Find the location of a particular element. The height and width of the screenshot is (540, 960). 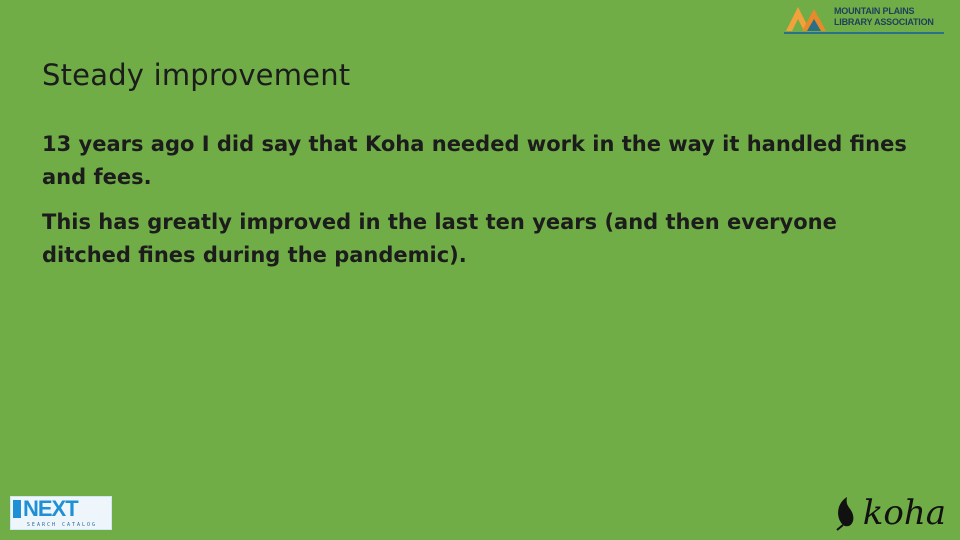

slide-title: Steady improvement is located at coordinates (196, 75).